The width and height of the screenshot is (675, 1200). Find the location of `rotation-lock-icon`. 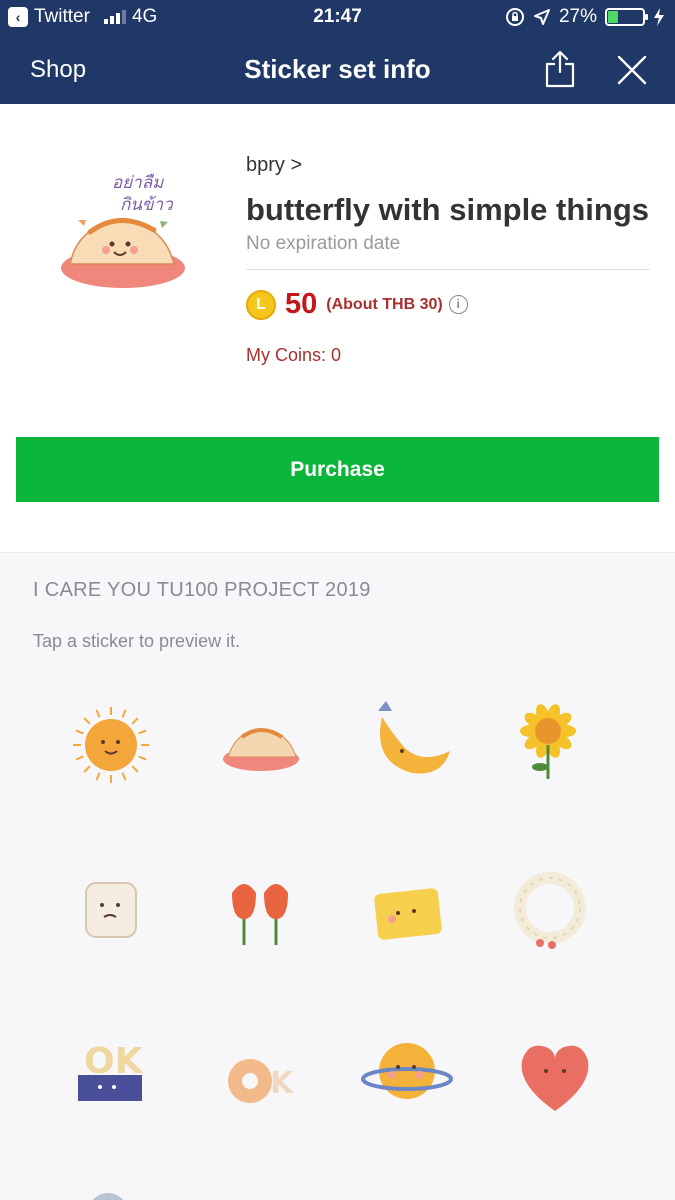

rotation-lock-icon is located at coordinates (514, 17).